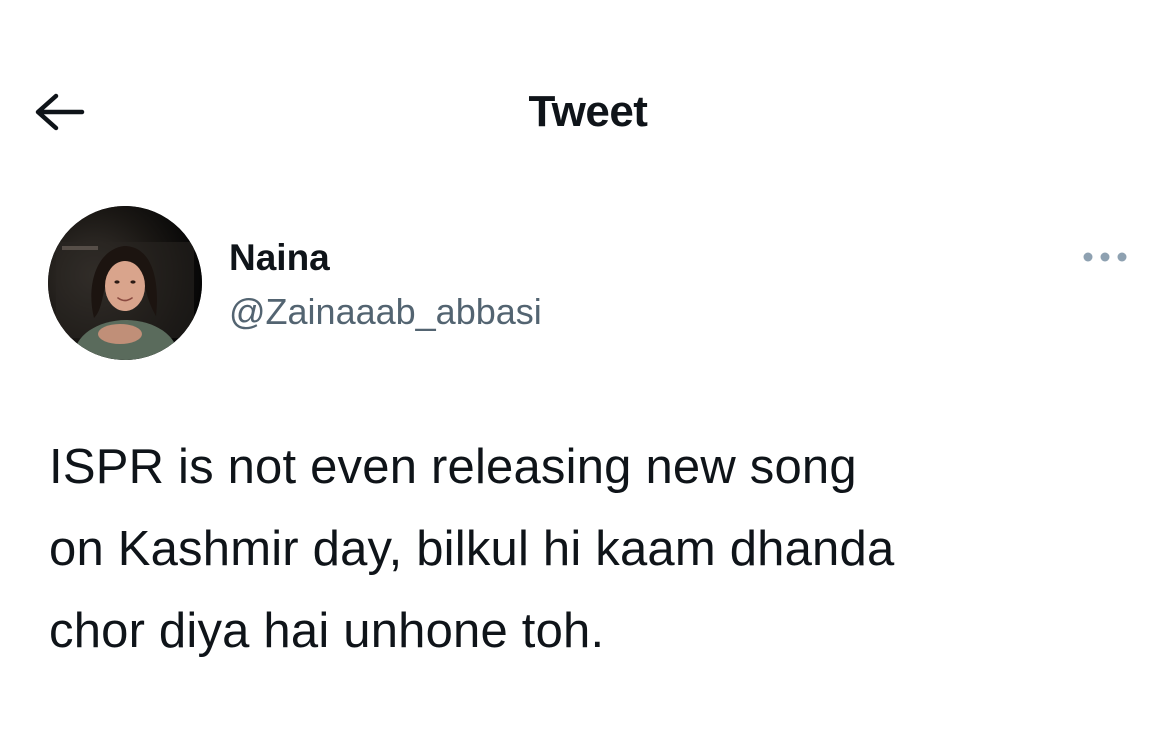 The height and width of the screenshot is (749, 1151). Describe the element at coordinates (588, 111) in the screenshot. I see `page-title: Tweet` at that location.